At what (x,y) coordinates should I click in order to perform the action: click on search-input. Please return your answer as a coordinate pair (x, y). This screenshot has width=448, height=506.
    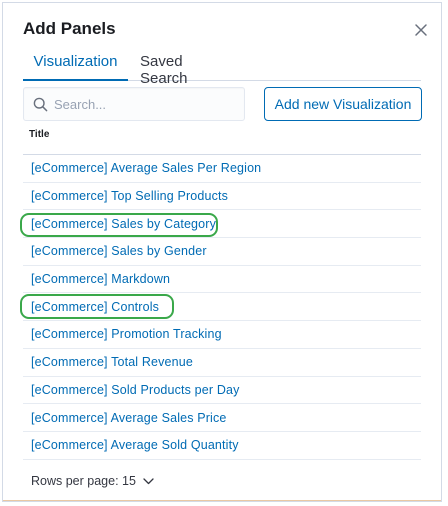
    Looking at the image, I should click on (146, 104).